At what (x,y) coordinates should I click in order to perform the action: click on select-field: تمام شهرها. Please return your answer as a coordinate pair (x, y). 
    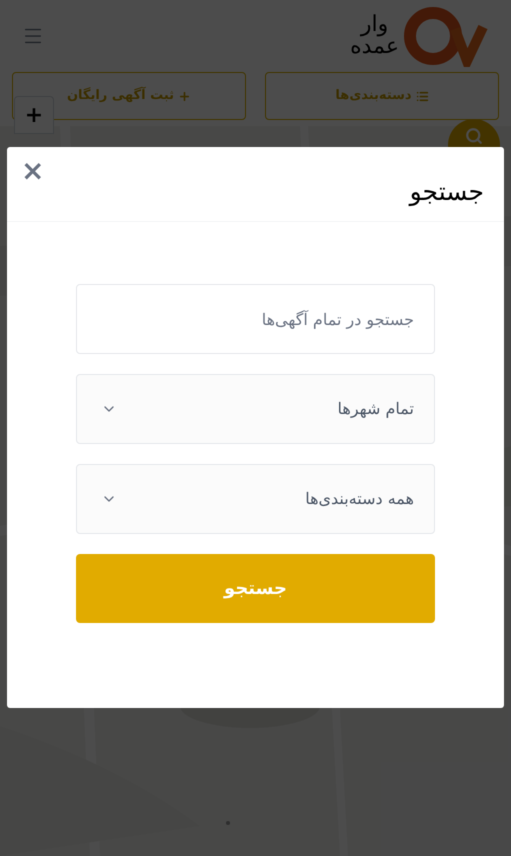
    Looking at the image, I should click on (255, 409).